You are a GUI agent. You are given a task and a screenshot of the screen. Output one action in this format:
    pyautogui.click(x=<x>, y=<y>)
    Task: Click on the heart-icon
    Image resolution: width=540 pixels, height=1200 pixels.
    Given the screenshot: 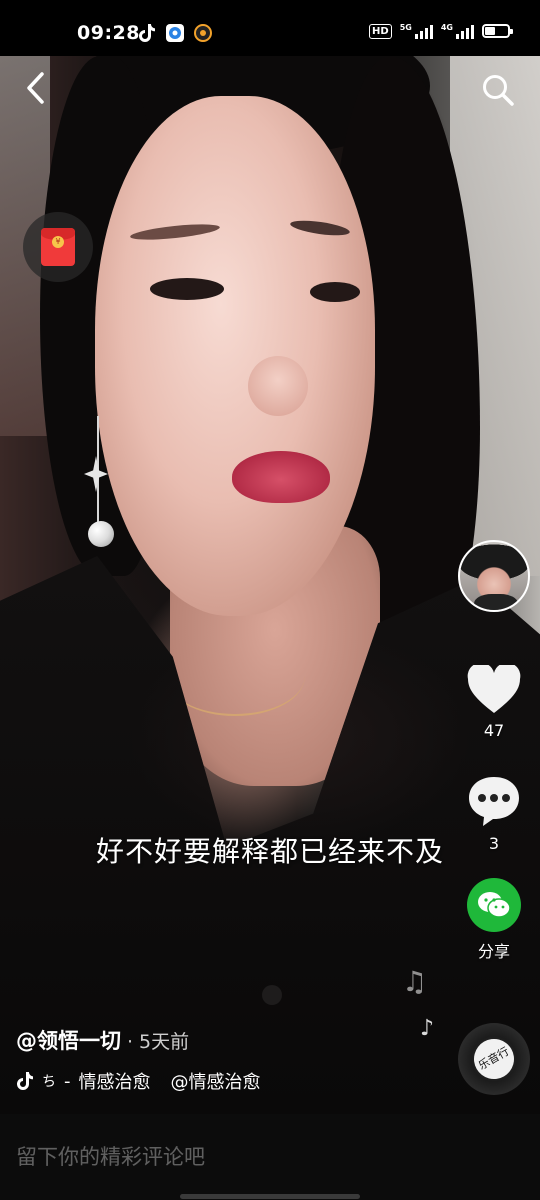 What is the action you would take?
    pyautogui.click(x=494, y=689)
    